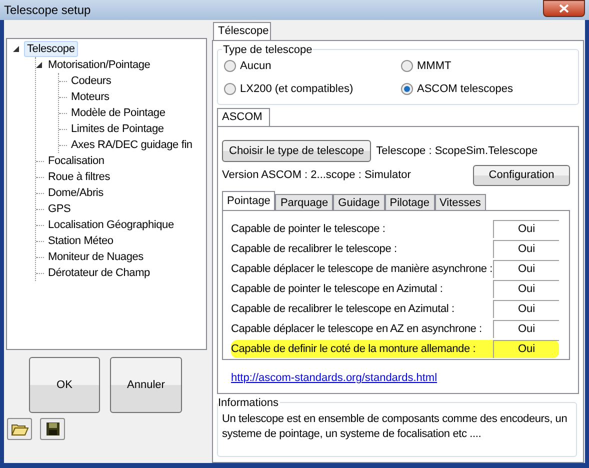 Image resolution: width=589 pixels, height=468 pixels. I want to click on tree-item: Moteurs, so click(90, 97).